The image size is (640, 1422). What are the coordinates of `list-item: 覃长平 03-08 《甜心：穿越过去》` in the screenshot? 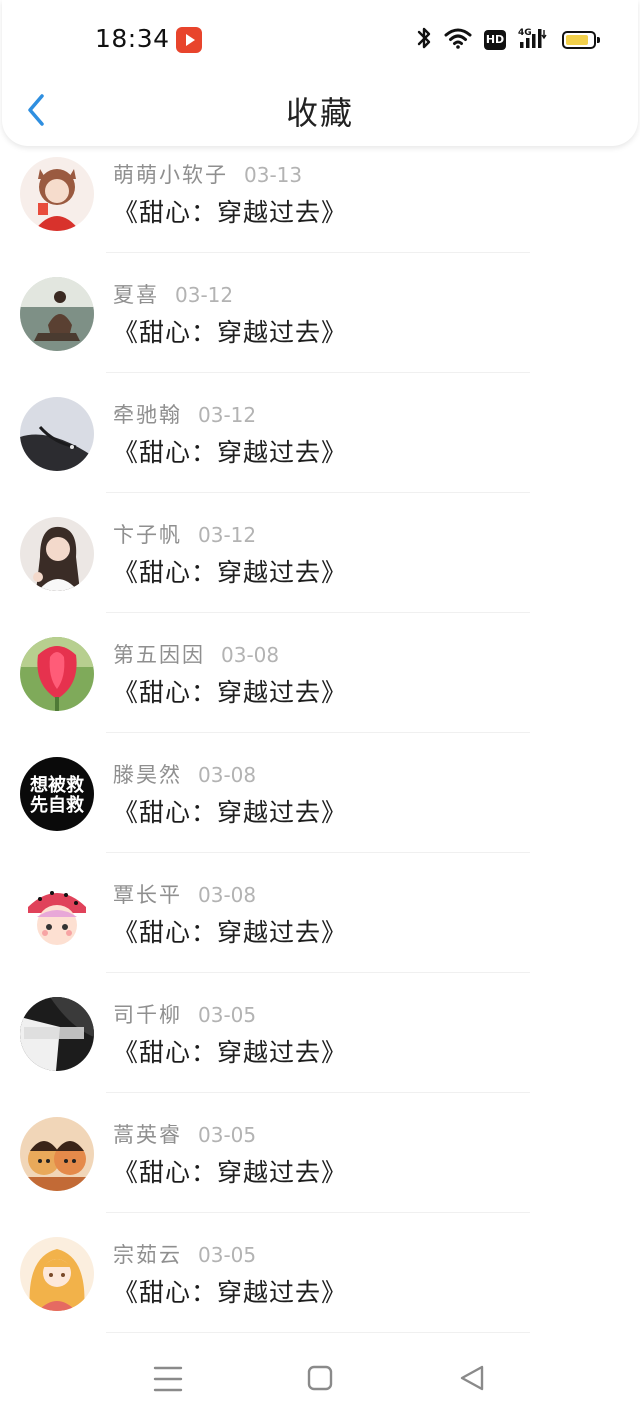 It's located at (320, 913).